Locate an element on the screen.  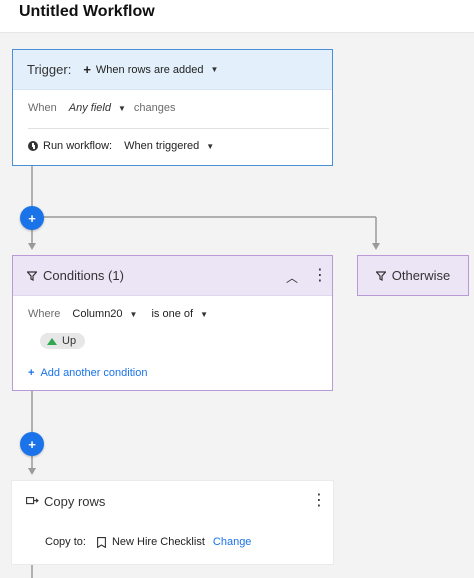
copy-rows-title: Copy rows is located at coordinates (75, 501).